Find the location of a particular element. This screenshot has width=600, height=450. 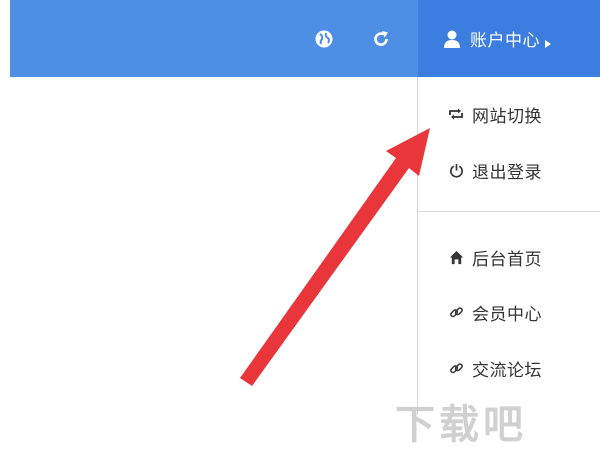

menu-item-label: 退出登录 is located at coordinates (507, 172).